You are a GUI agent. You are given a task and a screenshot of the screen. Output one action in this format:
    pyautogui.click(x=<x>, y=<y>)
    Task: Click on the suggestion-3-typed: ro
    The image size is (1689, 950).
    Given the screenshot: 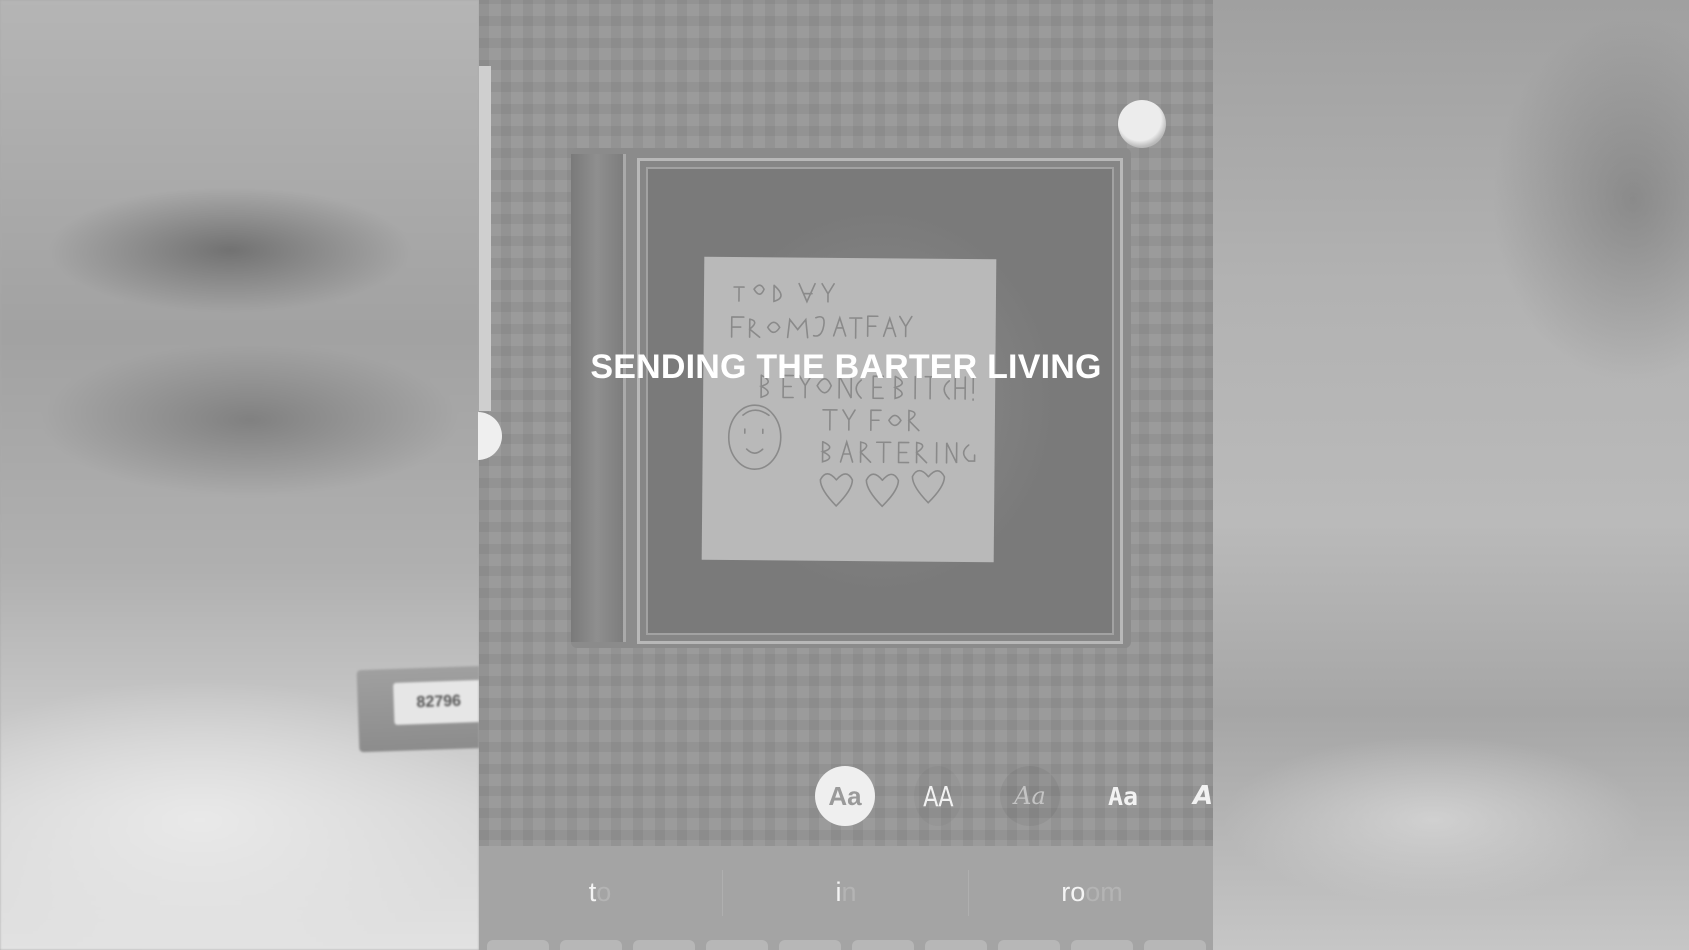 What is the action you would take?
    pyautogui.click(x=1073, y=891)
    